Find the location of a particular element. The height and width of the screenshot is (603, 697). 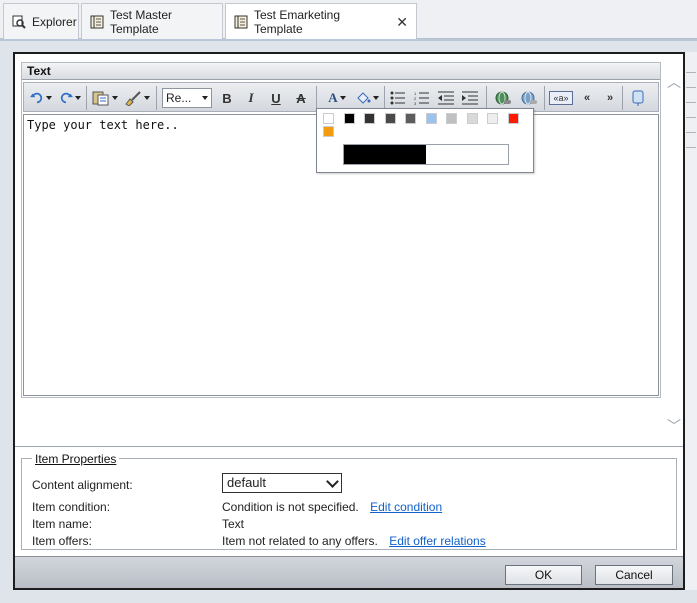

tab-explorer: Explorer is located at coordinates (41, 21).